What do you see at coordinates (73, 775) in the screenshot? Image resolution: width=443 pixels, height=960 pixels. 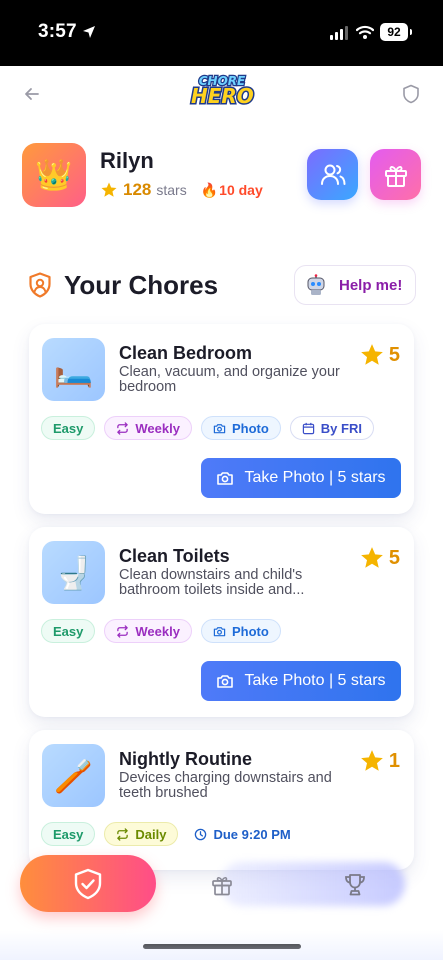 I see `toothbrush-icon: 🪥` at bounding box center [73, 775].